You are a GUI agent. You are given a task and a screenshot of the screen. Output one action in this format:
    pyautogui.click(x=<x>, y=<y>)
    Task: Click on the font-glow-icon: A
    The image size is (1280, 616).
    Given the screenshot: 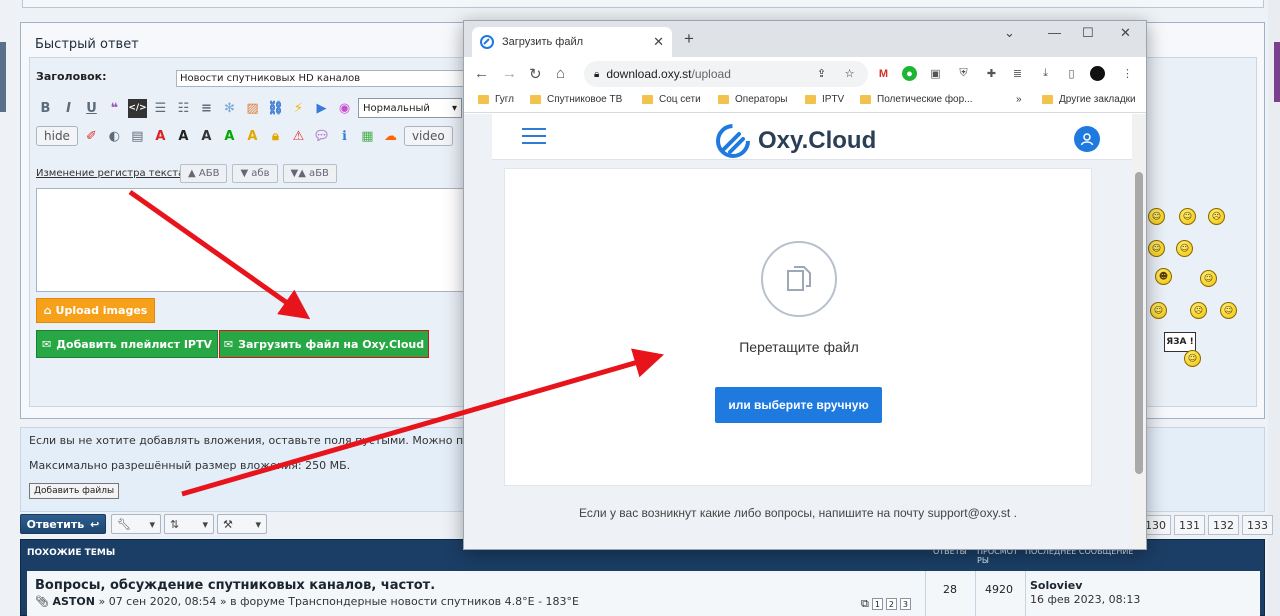 What is the action you would take?
    pyautogui.click(x=206, y=136)
    